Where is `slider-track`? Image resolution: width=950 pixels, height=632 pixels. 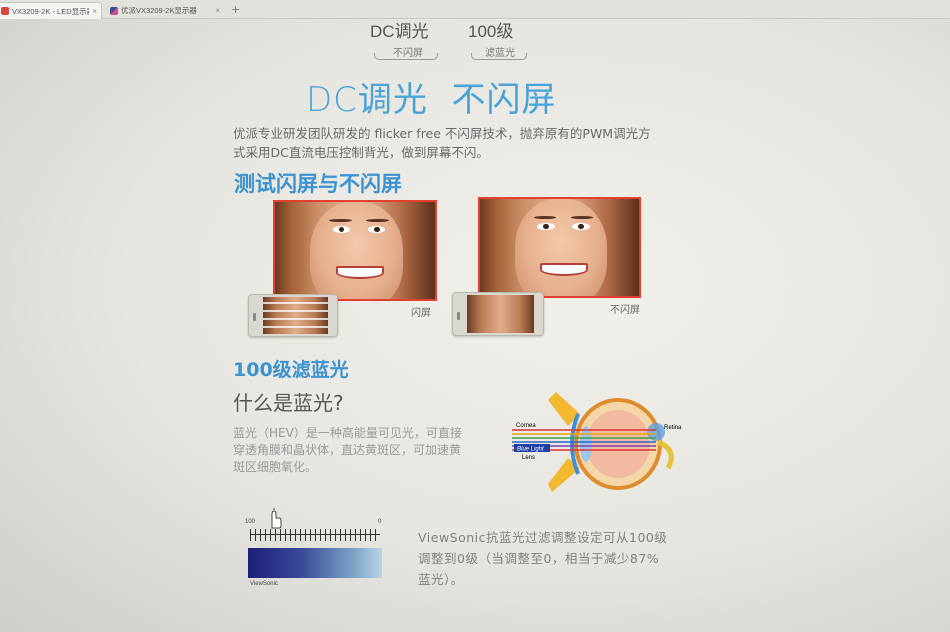
slider-track is located at coordinates (315, 534).